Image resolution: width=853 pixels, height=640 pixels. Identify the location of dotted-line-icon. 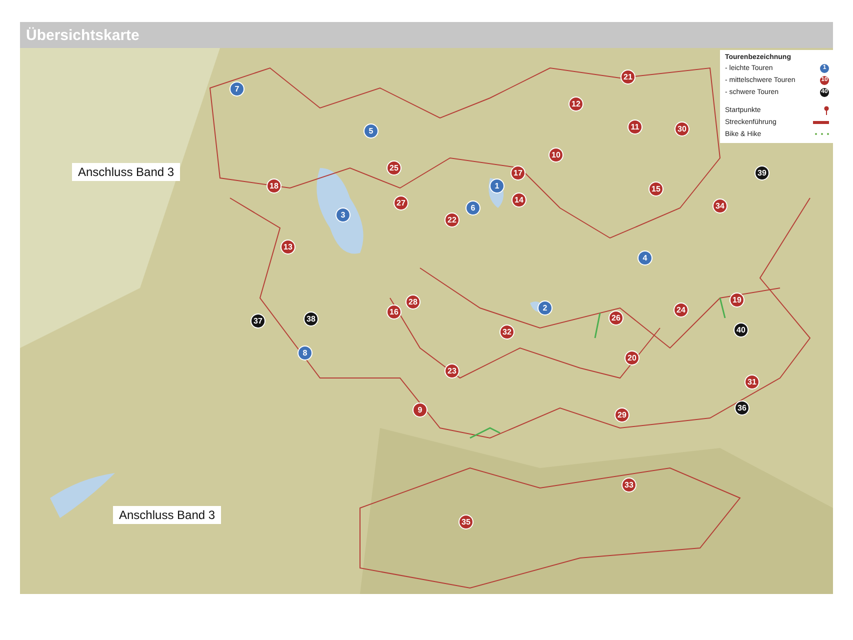
(822, 134).